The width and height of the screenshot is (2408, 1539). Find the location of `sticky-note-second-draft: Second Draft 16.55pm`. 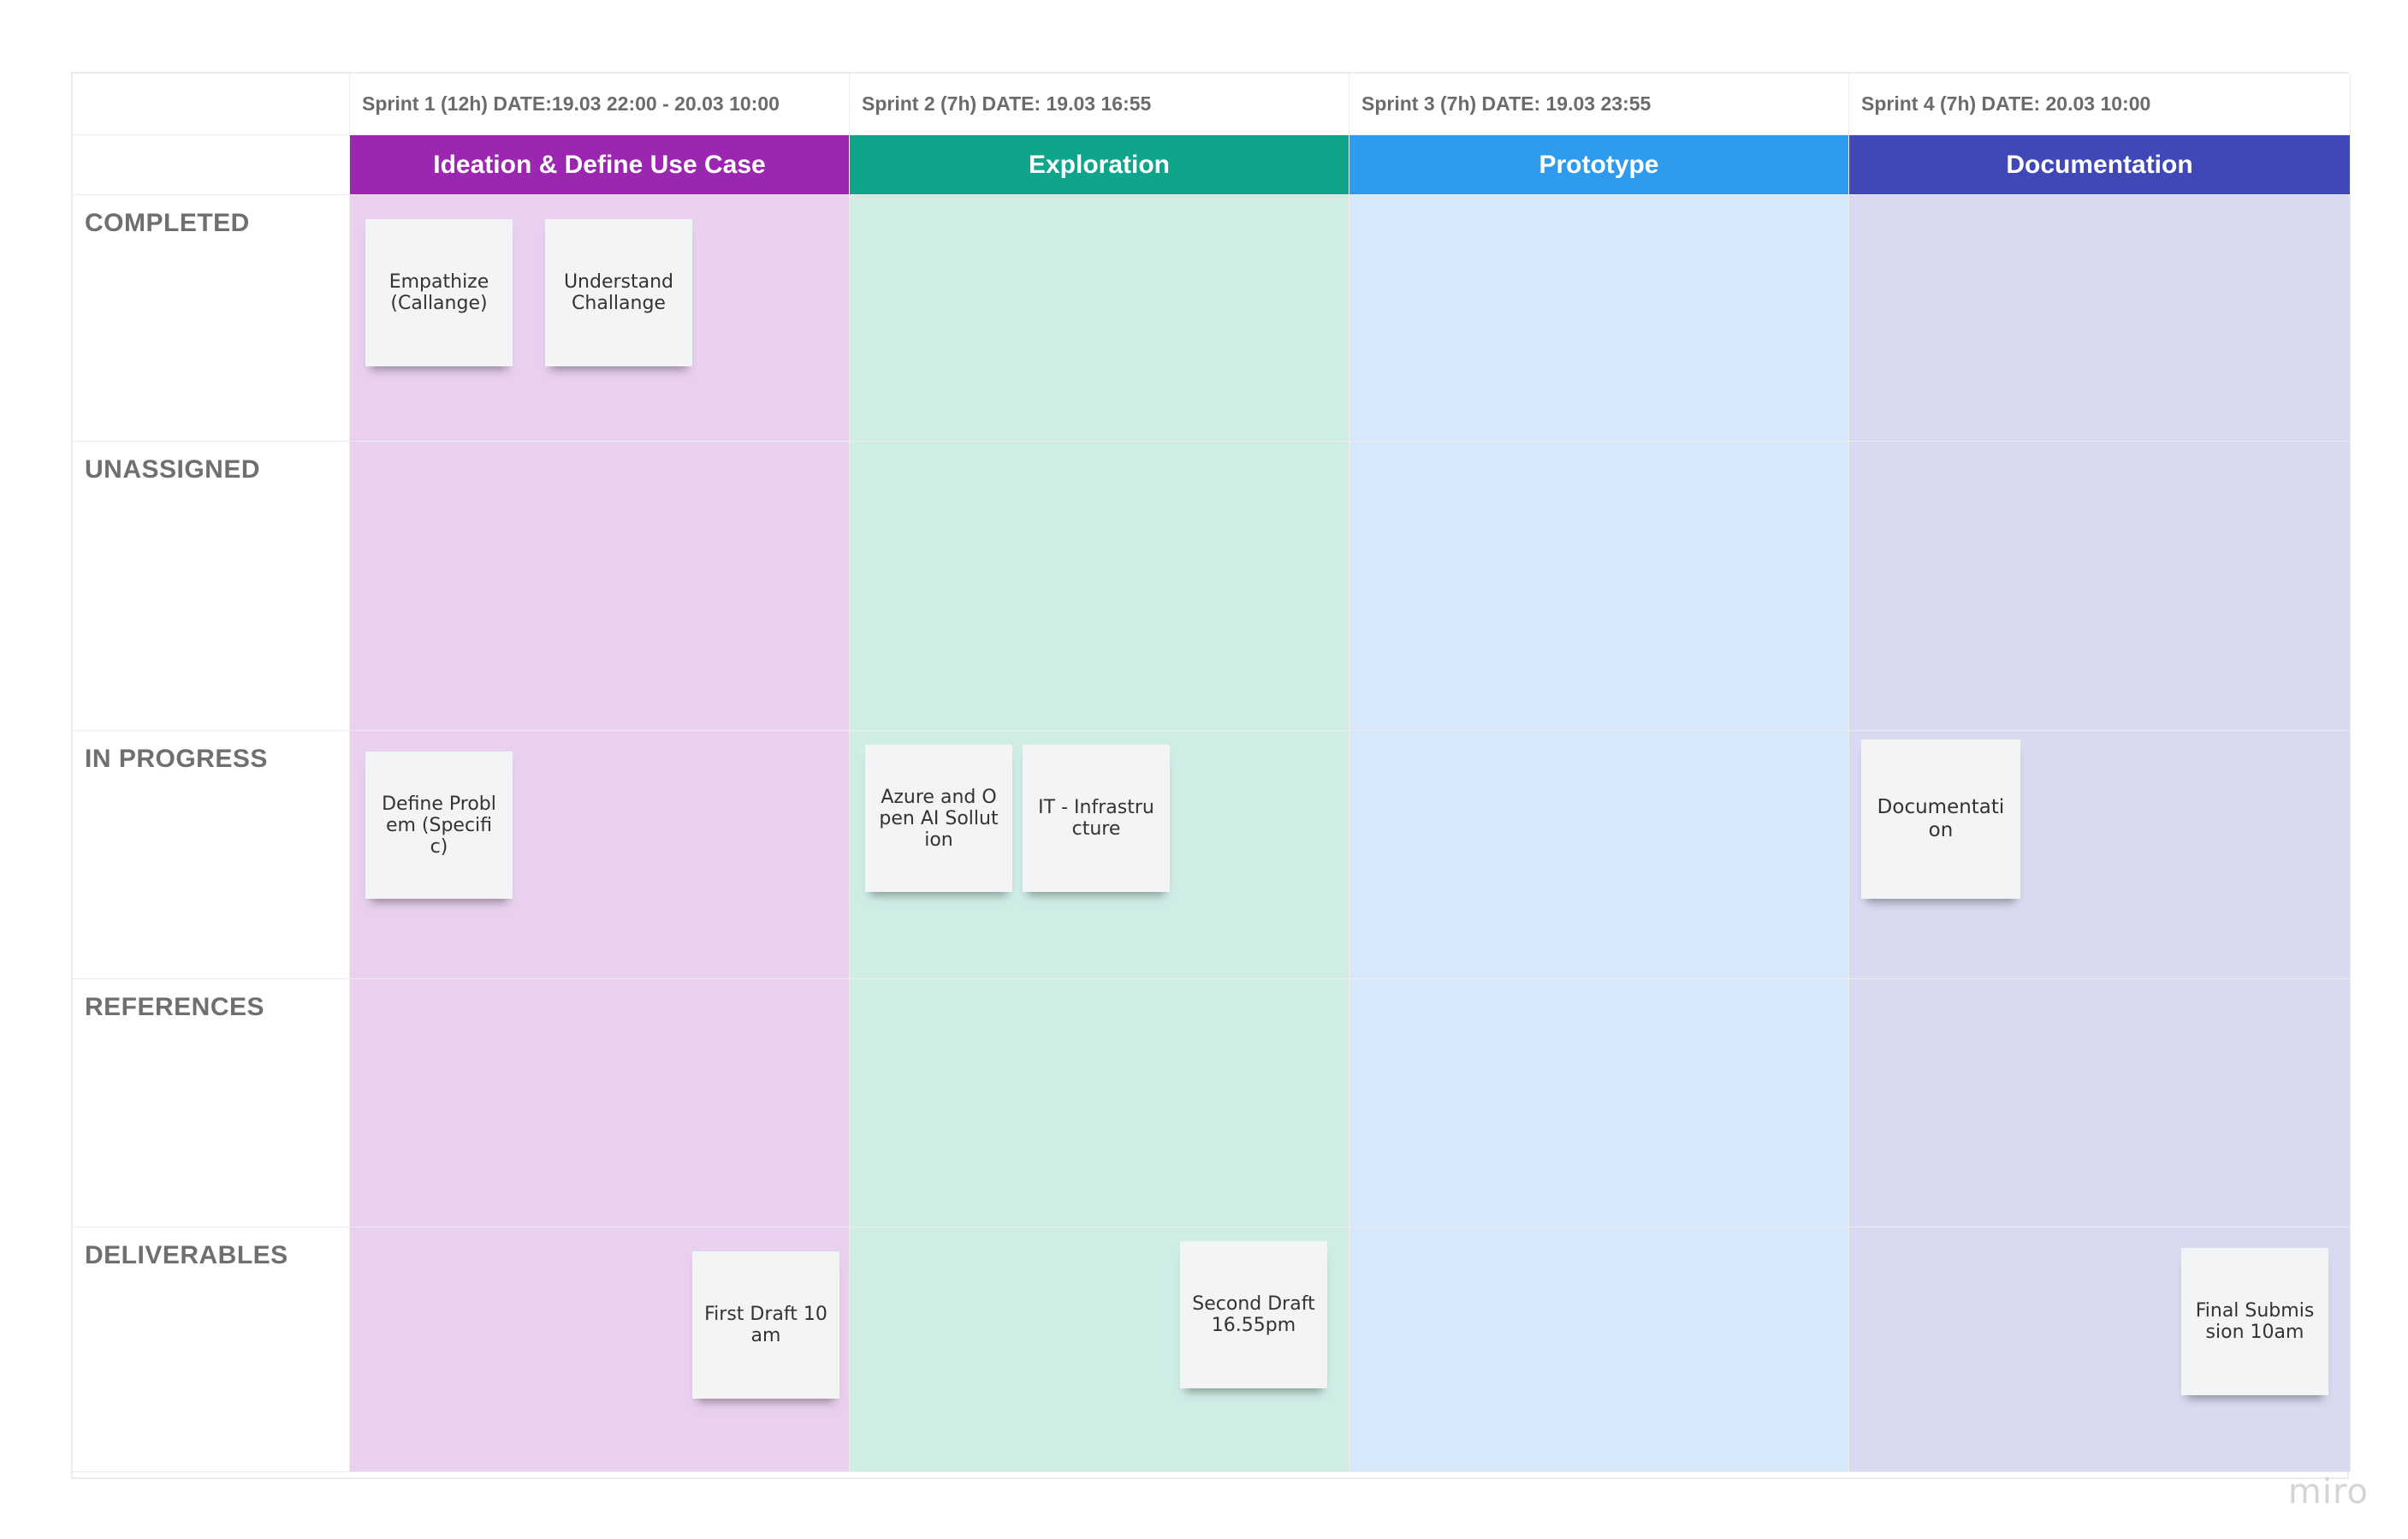

sticky-note-second-draft: Second Draft 16.55pm is located at coordinates (1253, 1314).